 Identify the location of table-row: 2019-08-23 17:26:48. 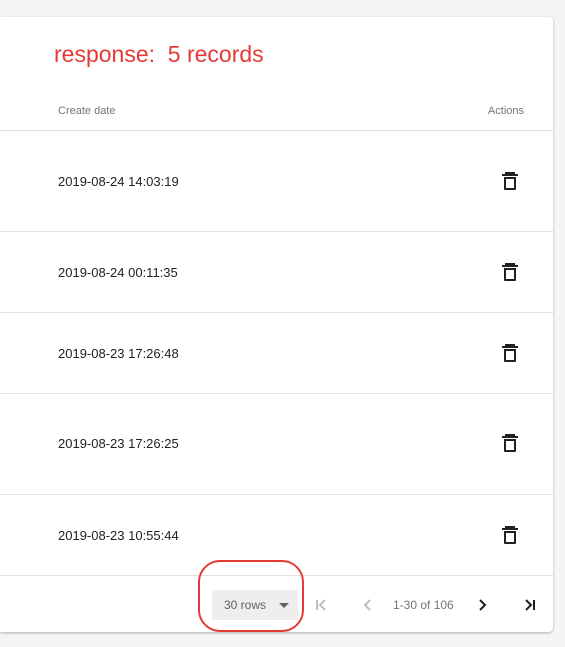
(276, 353).